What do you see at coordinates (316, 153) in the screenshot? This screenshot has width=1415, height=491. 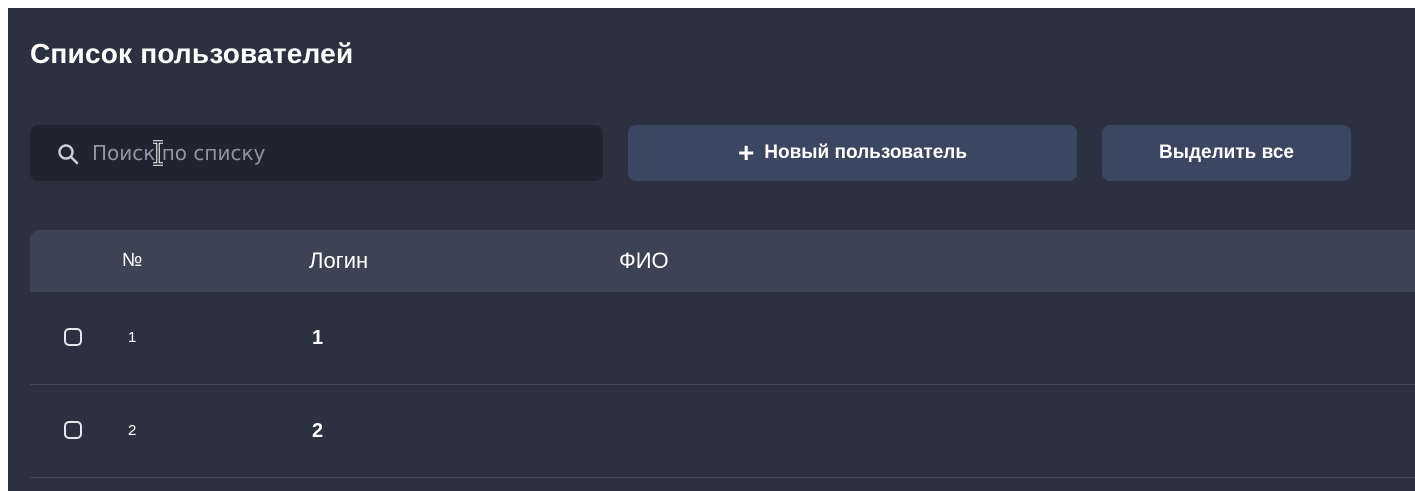 I see `search-box` at bounding box center [316, 153].